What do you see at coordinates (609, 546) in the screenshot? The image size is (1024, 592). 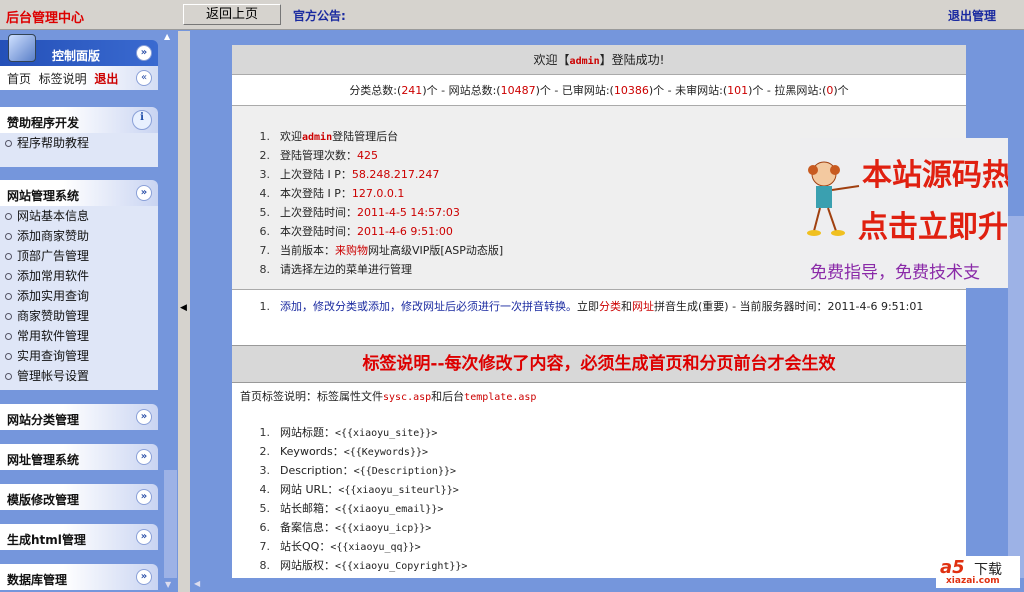 I see `tag-item: 7. 站长QQ：<{{xiaoyu_qq}}>` at bounding box center [609, 546].